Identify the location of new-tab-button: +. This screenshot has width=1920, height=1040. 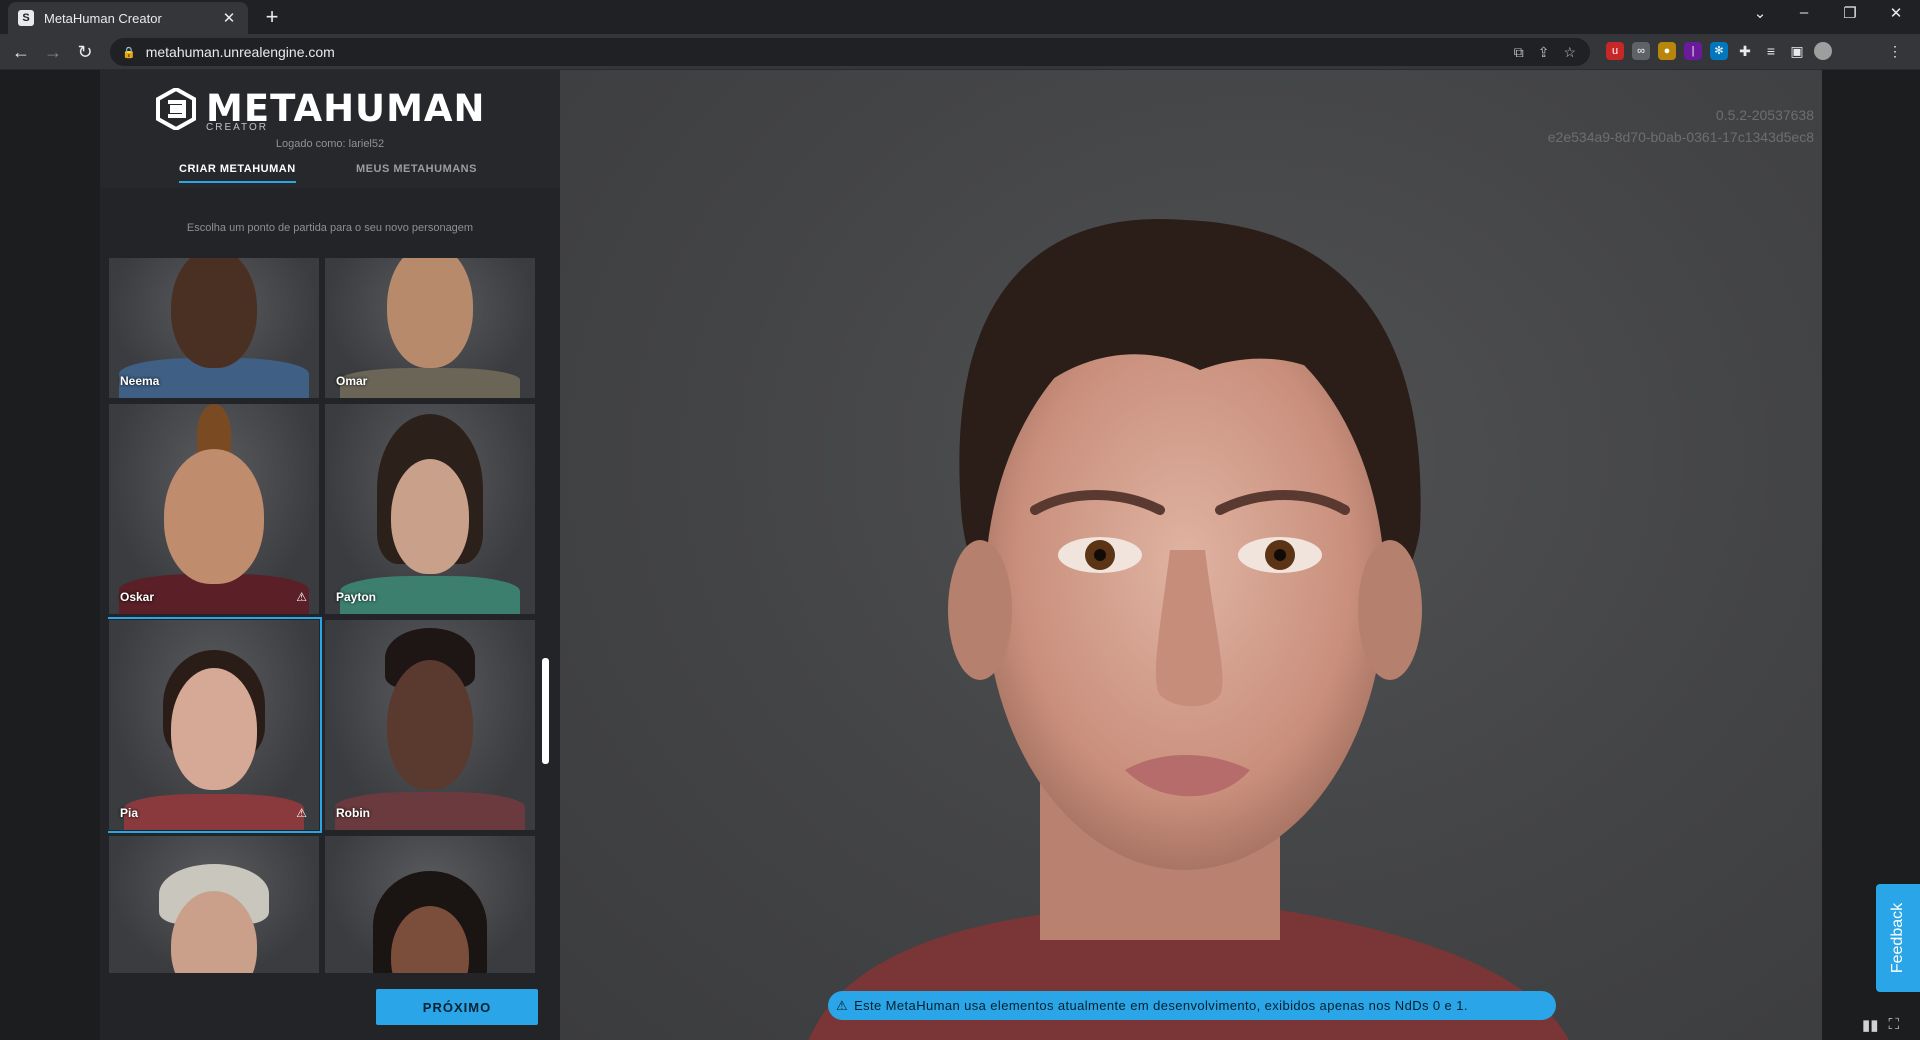
(272, 18).